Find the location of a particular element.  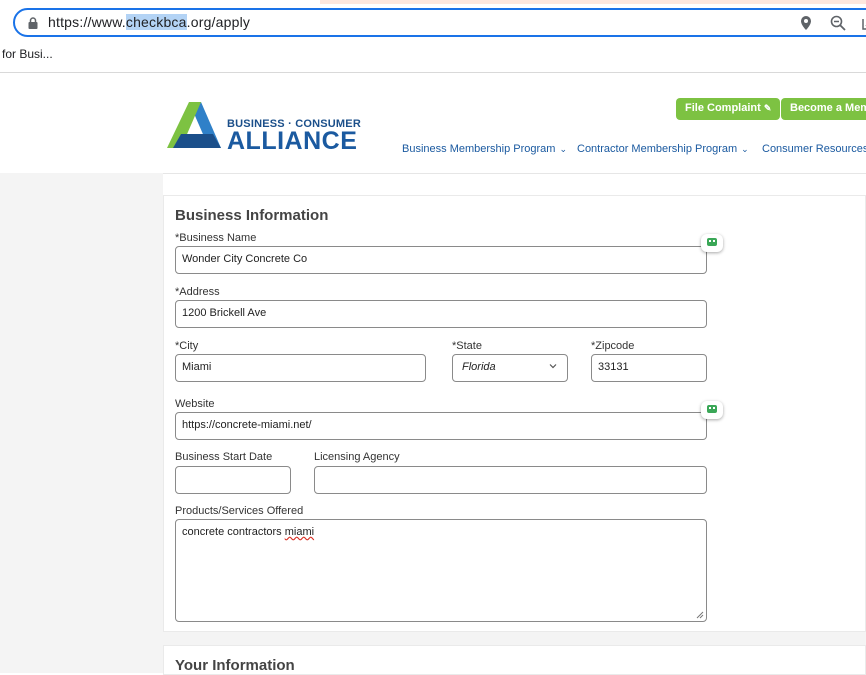

website-label: Website is located at coordinates (195, 404).